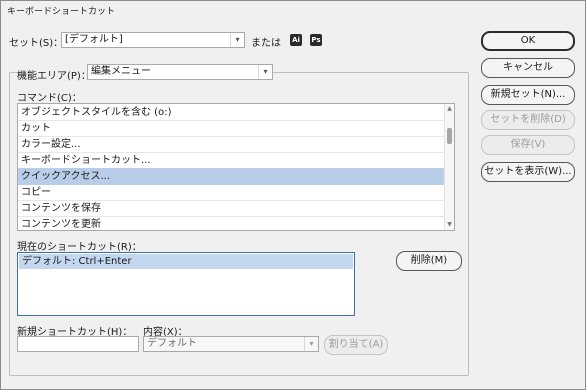  Describe the element at coordinates (449, 109) in the screenshot. I see `scroll-up-icon: ▲` at that location.